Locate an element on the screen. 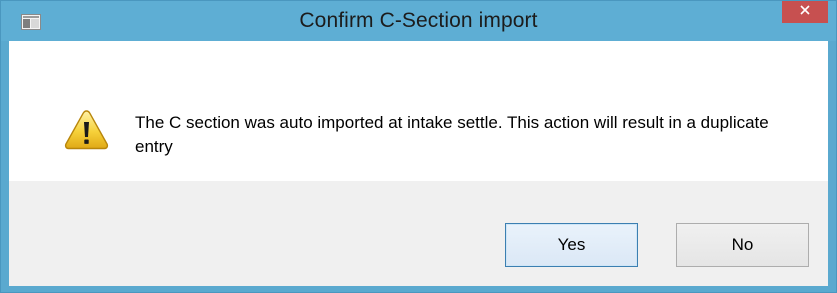 This screenshot has width=837, height=293. close-button is located at coordinates (805, 12).